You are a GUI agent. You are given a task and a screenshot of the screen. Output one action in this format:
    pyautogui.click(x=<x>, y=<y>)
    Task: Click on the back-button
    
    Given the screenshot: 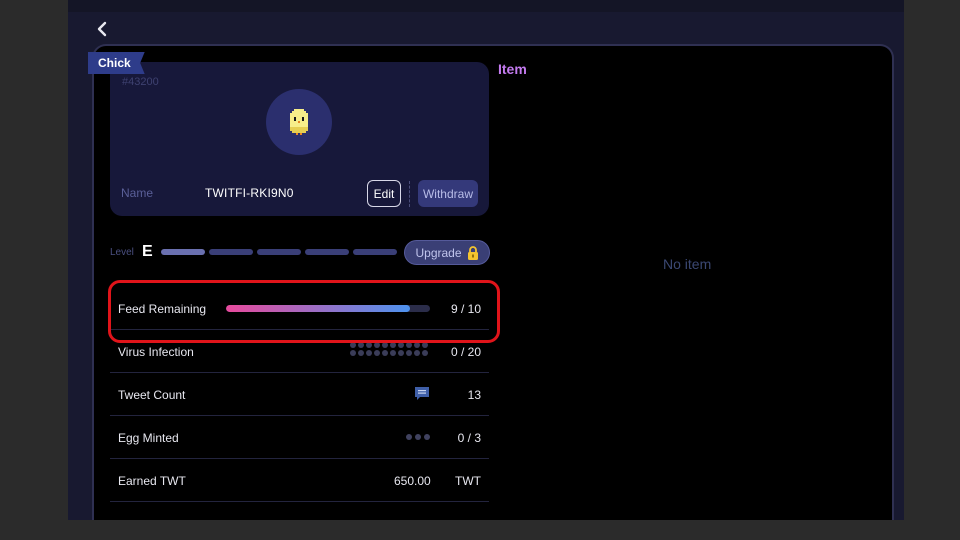 What is the action you would take?
    pyautogui.click(x=102, y=29)
    